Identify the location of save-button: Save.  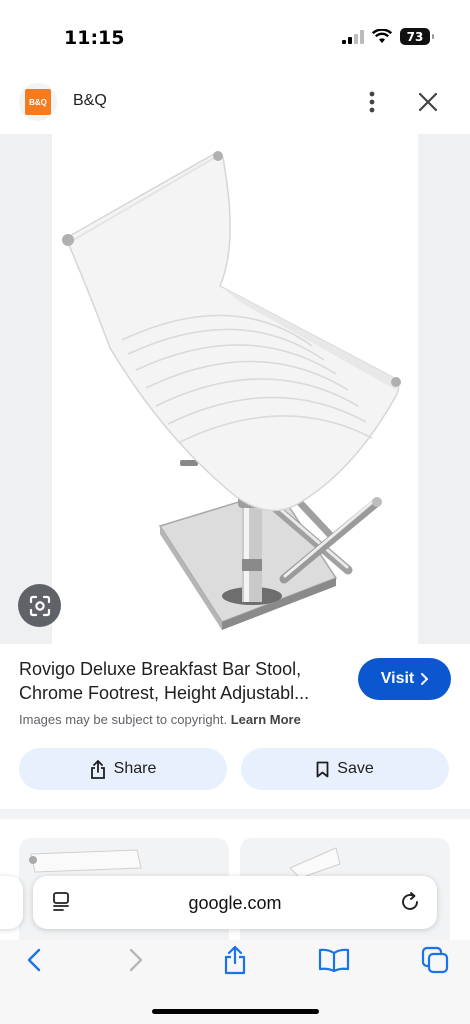
(345, 769).